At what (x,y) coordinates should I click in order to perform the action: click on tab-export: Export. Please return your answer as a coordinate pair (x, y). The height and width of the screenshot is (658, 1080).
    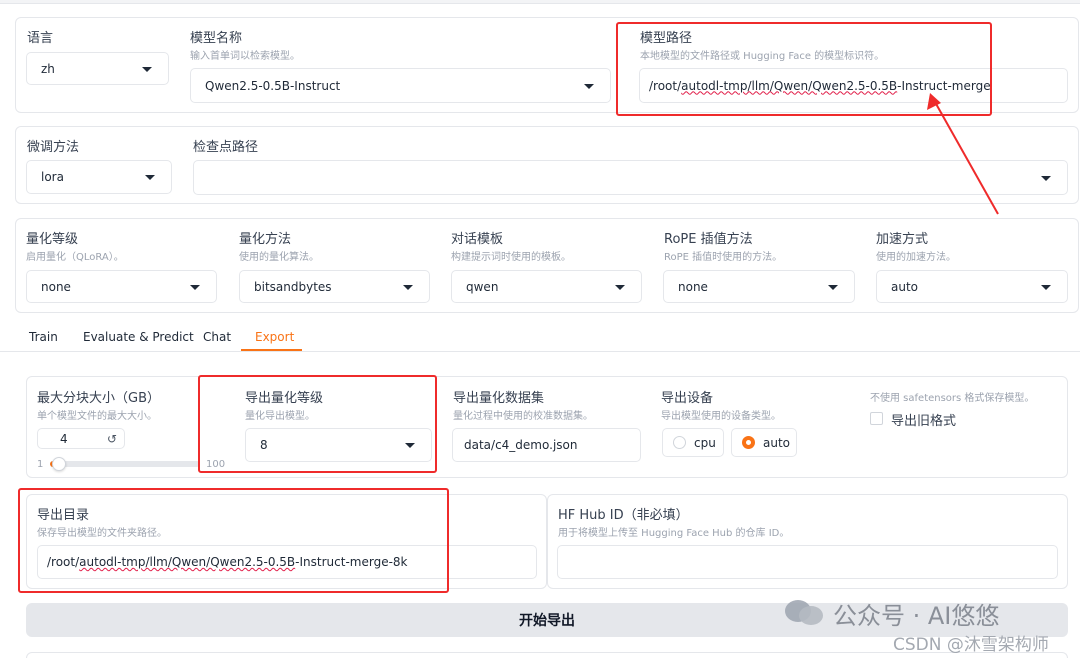
    Looking at the image, I should click on (274, 337).